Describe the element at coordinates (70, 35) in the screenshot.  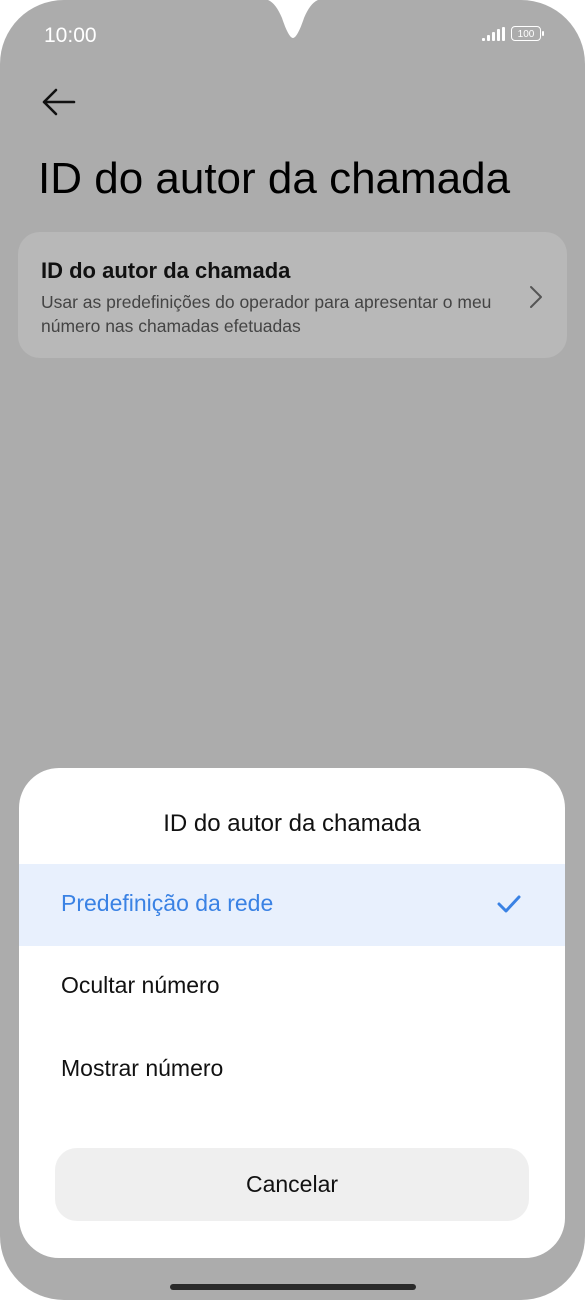
I see `status-time: 10:00` at that location.